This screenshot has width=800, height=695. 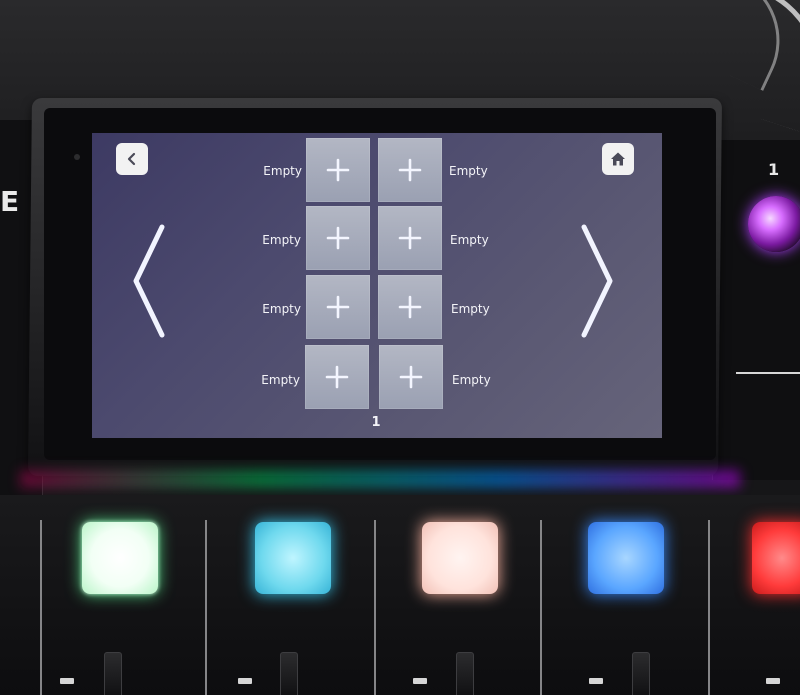 What do you see at coordinates (756, 310) in the screenshot?
I see `right-panel` at bounding box center [756, 310].